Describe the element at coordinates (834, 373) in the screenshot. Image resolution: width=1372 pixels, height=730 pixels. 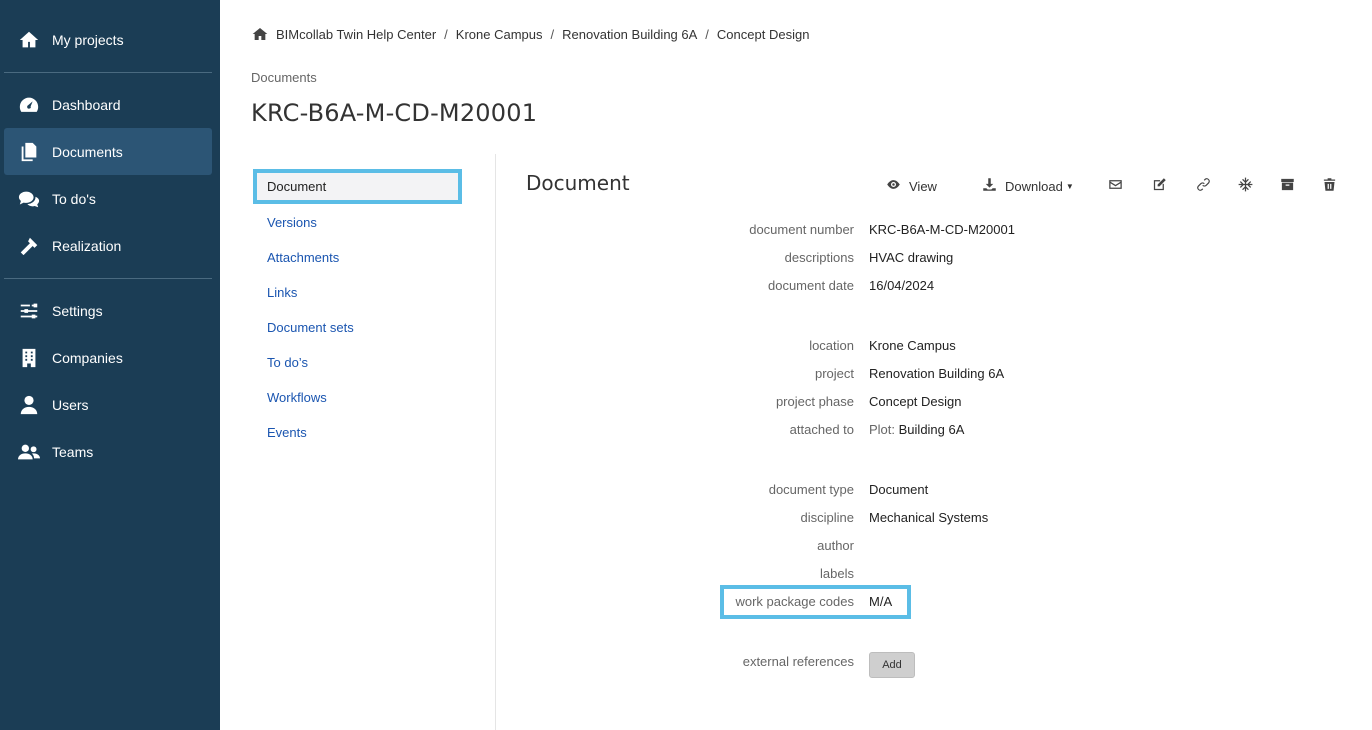
I see `field-label-project: project` at that location.